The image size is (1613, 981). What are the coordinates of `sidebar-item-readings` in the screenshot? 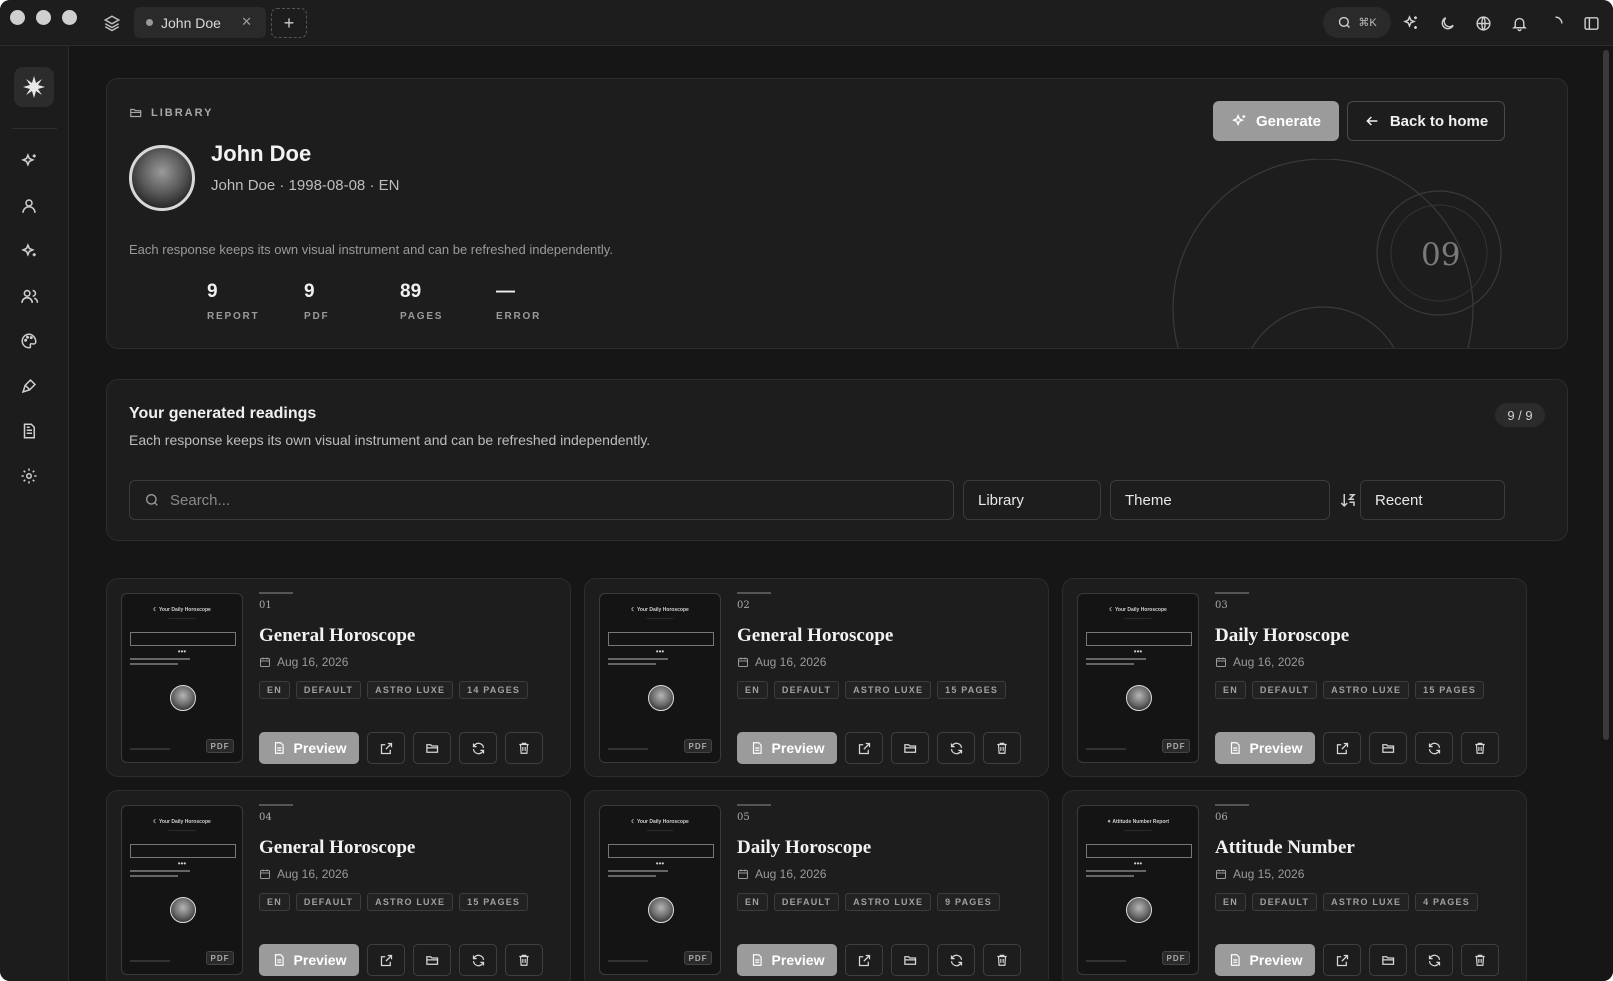 It's located at (29, 251).